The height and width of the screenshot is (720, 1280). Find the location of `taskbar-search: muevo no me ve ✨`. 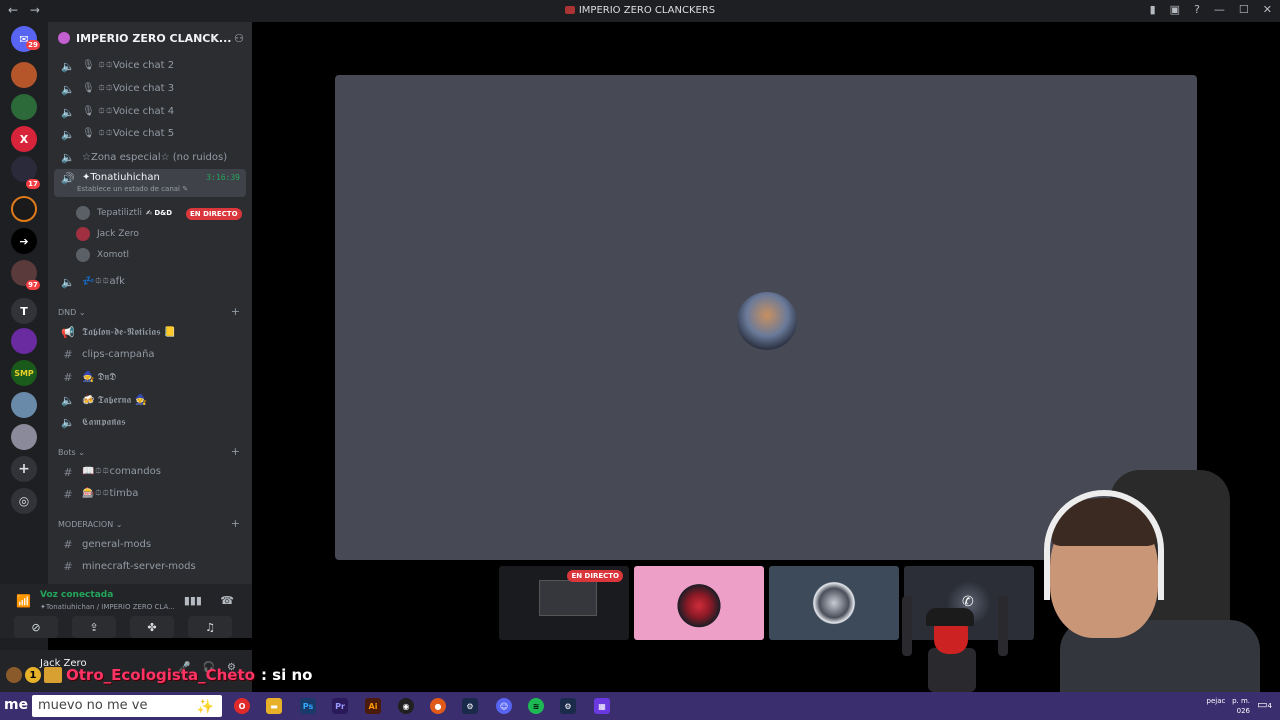

taskbar-search: muevo no me ve ✨ is located at coordinates (127, 706).